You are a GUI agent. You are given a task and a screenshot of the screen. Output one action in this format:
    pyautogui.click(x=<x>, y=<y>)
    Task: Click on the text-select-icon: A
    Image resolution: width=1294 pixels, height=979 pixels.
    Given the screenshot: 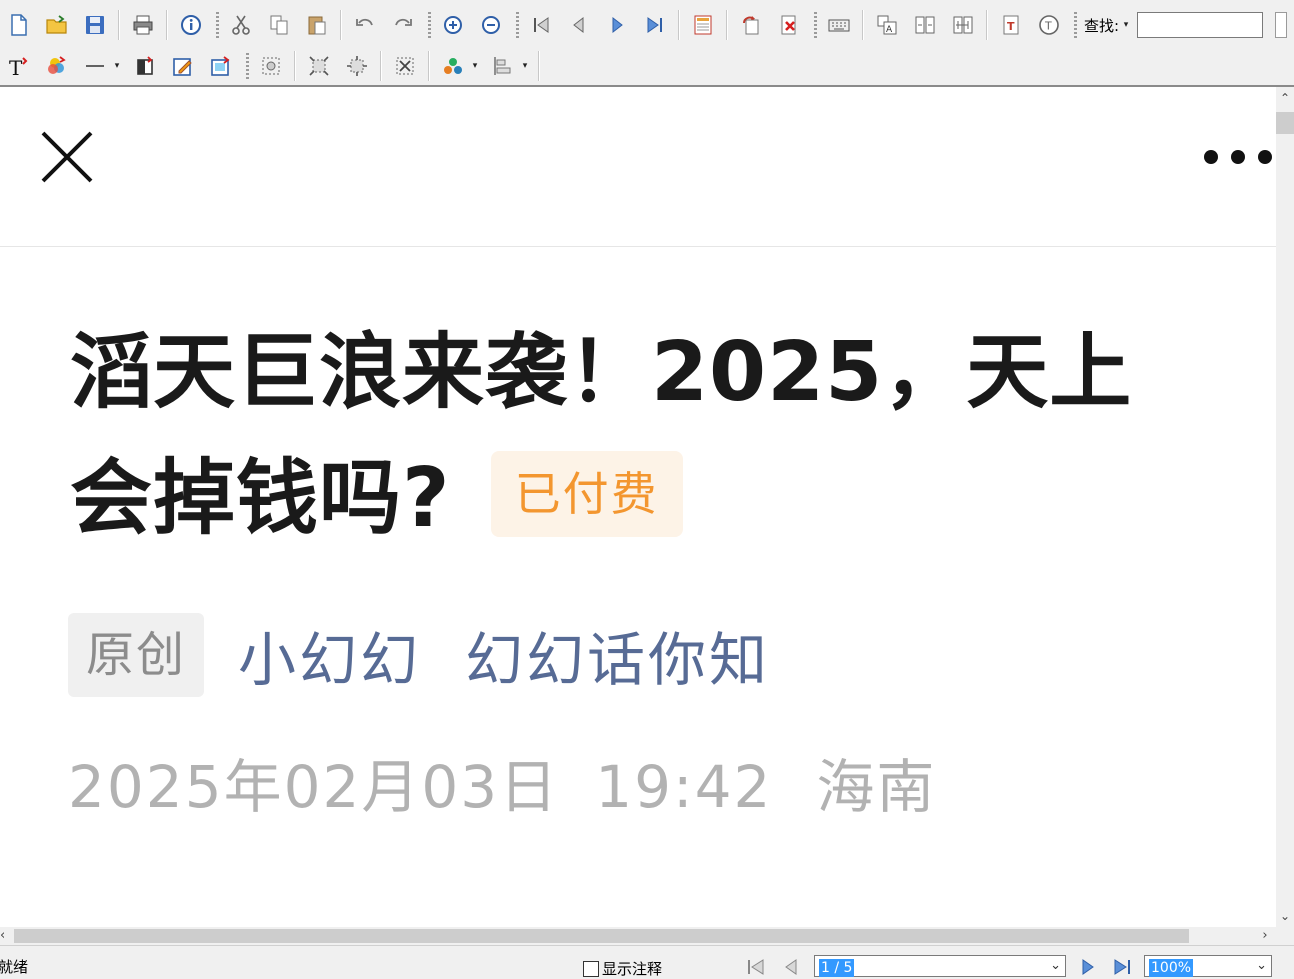 What is the action you would take?
    pyautogui.click(x=887, y=25)
    